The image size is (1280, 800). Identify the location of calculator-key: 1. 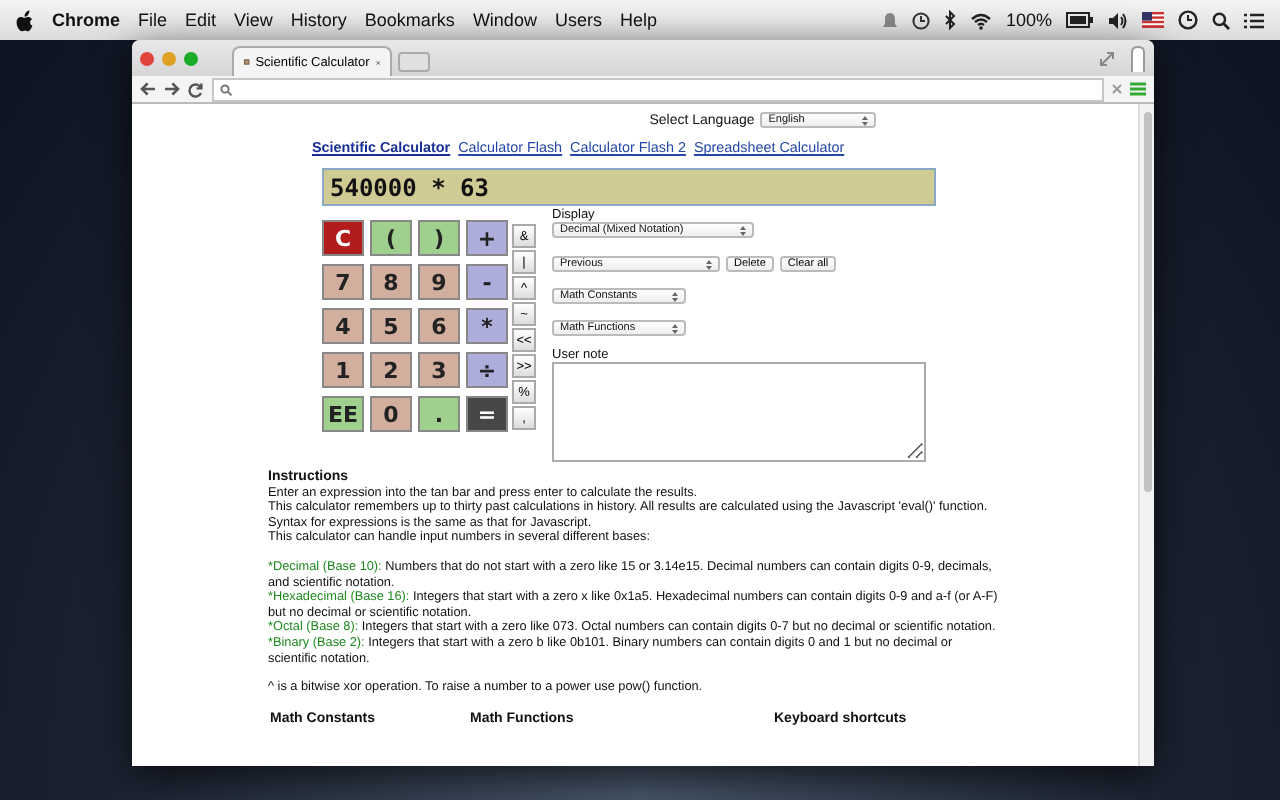
(343, 370).